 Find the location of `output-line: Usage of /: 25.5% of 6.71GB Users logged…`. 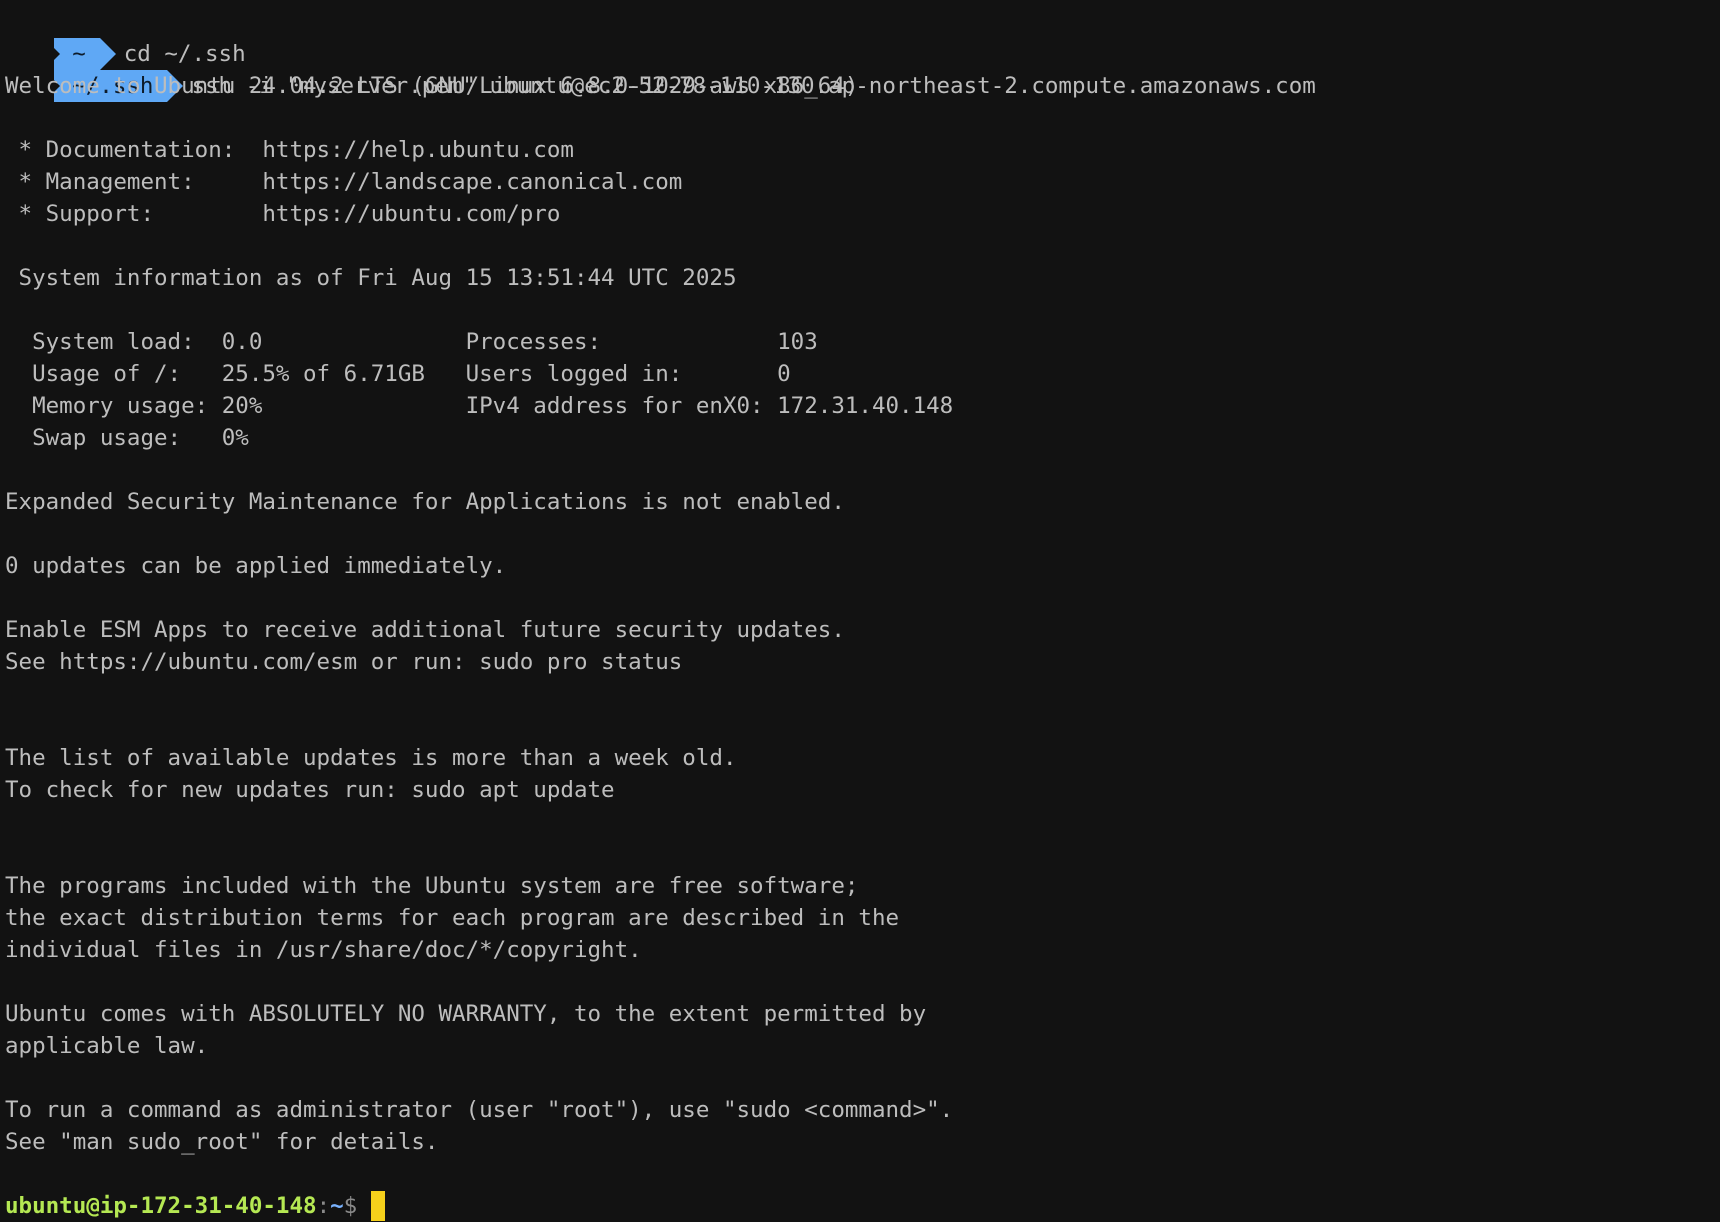

output-line: Usage of /: 25.5% of 6.71GB Users logged… is located at coordinates (398, 374).